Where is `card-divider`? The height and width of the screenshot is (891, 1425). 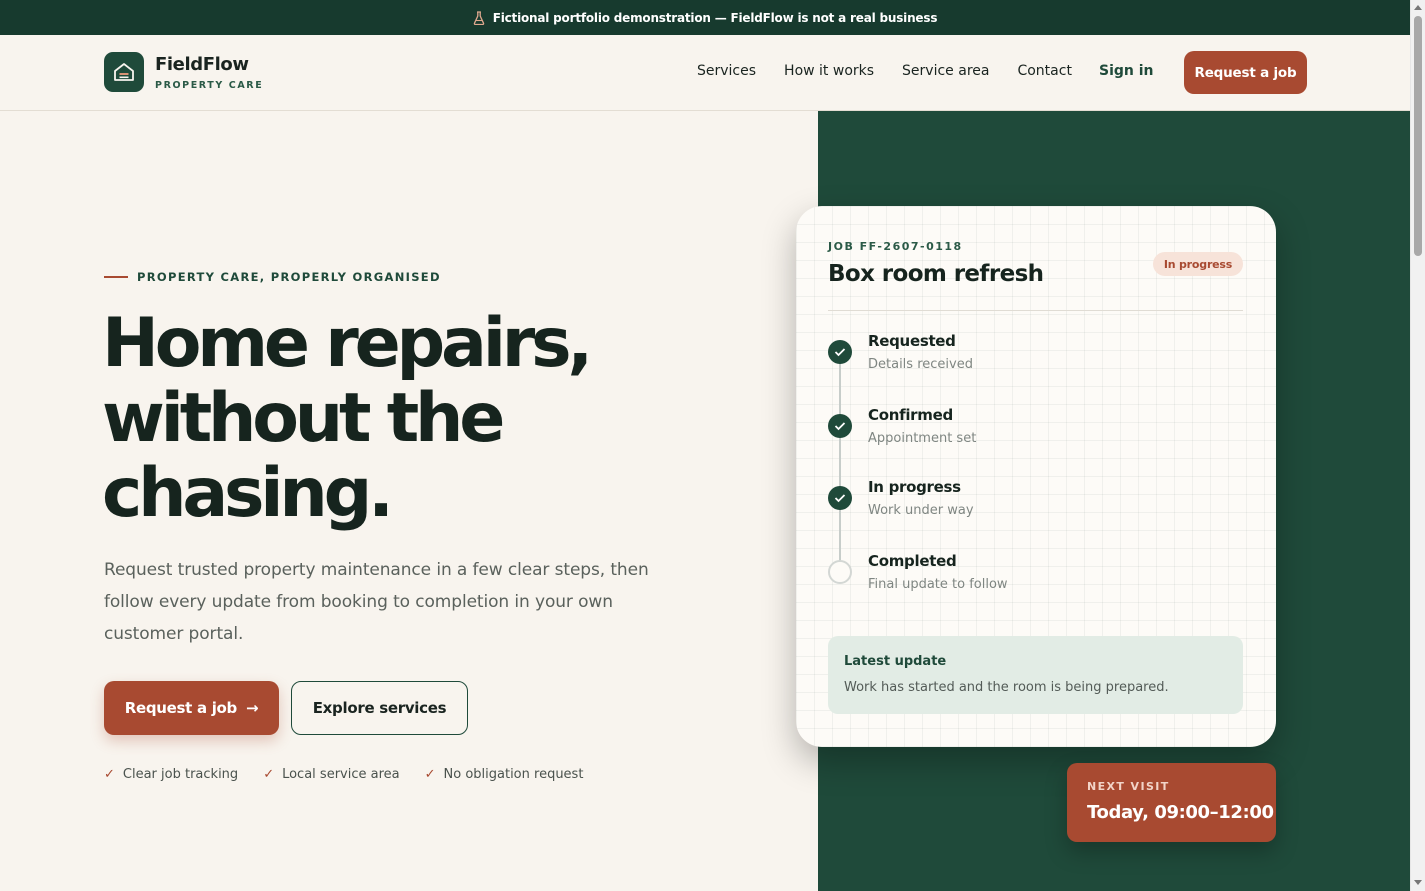
card-divider is located at coordinates (1035, 310).